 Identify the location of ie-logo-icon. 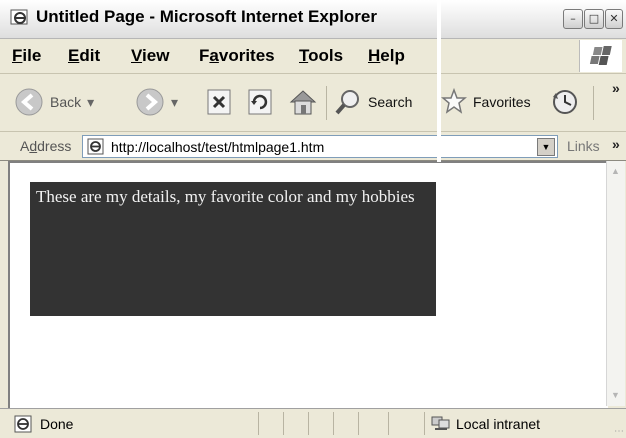
(19, 17).